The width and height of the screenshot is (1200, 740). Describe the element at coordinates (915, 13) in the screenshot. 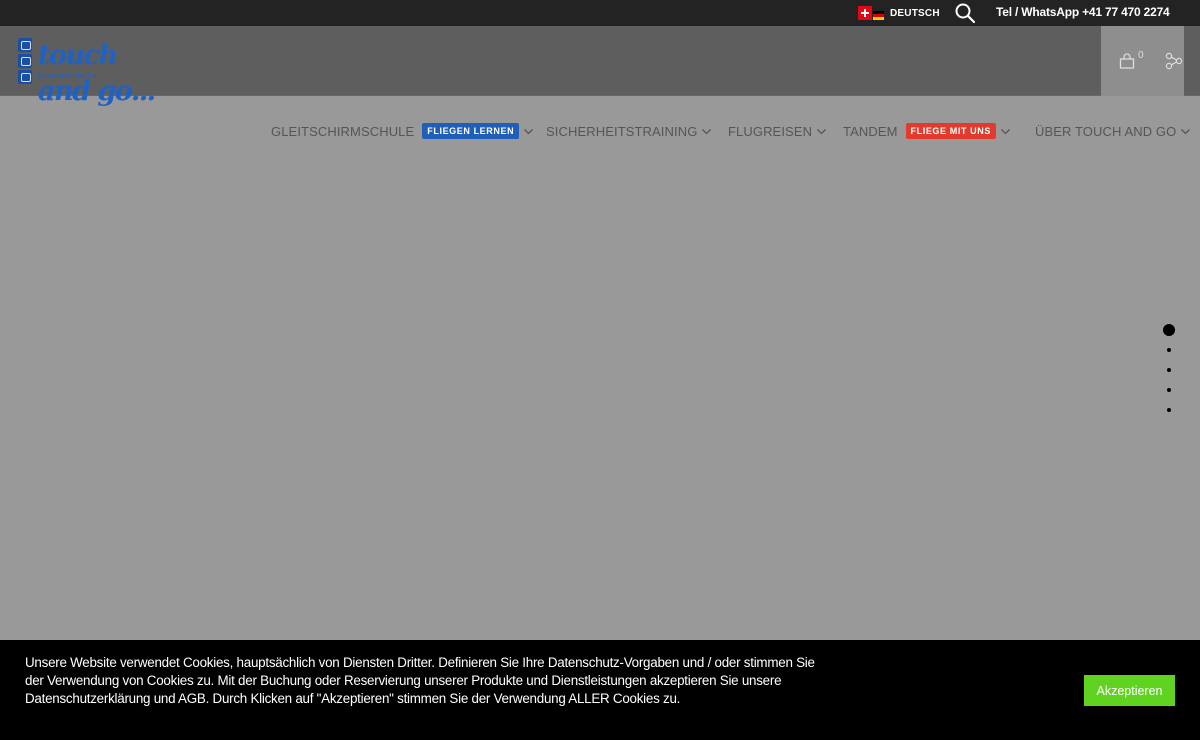

I see `language-label: DEUTSCH` at that location.